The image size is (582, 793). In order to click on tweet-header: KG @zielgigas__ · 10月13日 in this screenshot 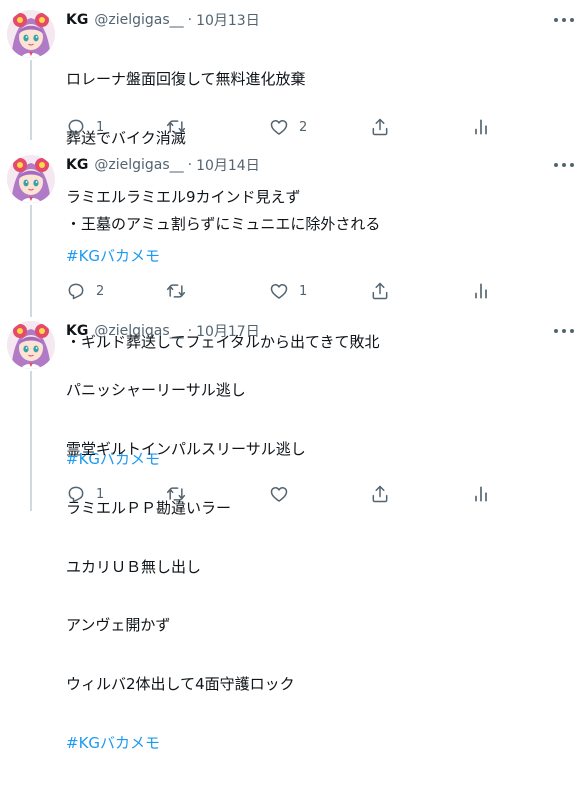, I will do `click(163, 20)`.